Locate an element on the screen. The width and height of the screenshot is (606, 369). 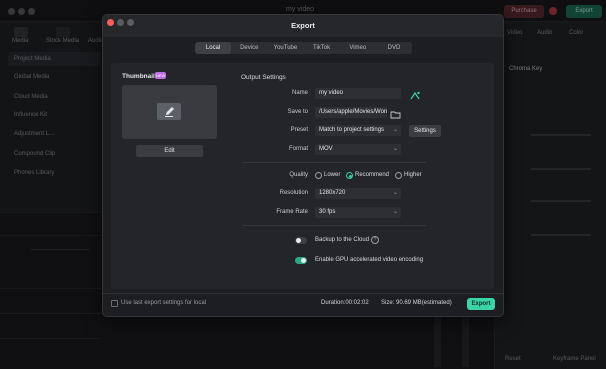
name-label: Name is located at coordinates (299, 93).